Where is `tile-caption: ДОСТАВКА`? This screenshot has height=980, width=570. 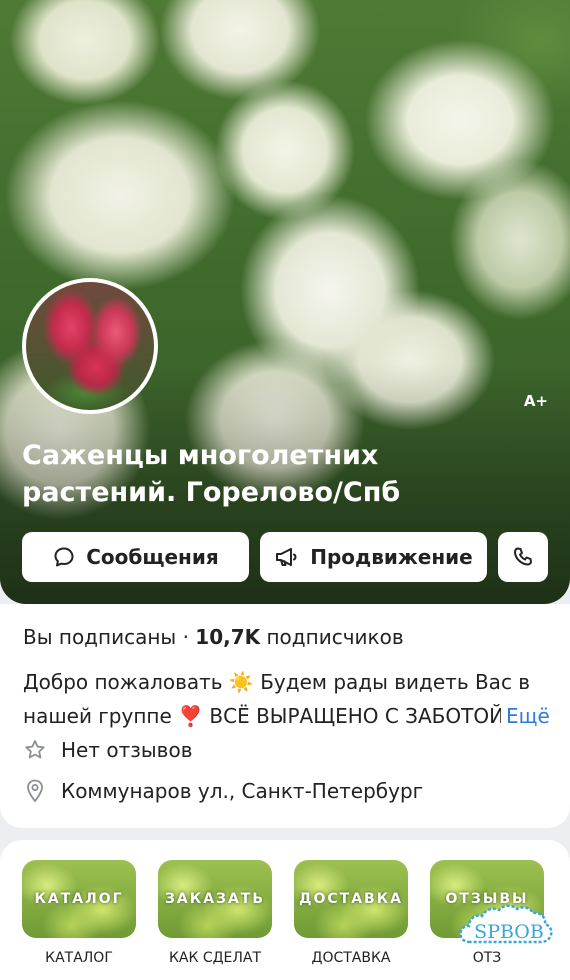 tile-caption: ДОСТАВКА is located at coordinates (351, 958).